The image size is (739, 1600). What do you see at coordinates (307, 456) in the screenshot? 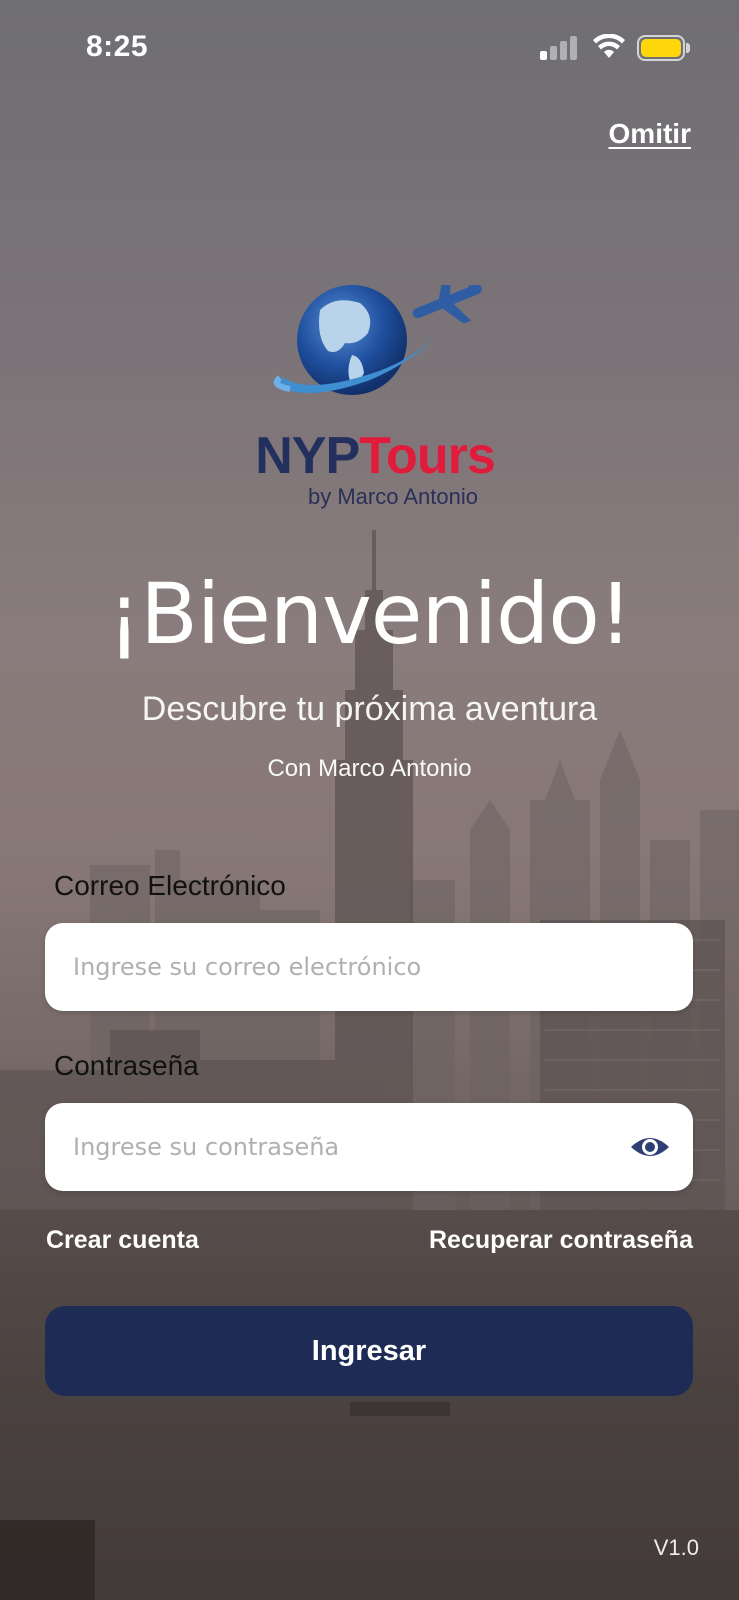
I see `brand-name-nyp: NYP` at bounding box center [307, 456].